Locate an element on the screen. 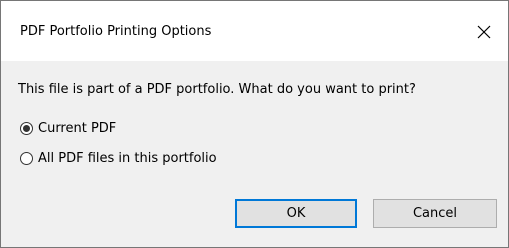 Image resolution: width=509 pixels, height=248 pixels. radio-option-all-pdf-files: All PDF files in this portfolio is located at coordinates (118, 158).